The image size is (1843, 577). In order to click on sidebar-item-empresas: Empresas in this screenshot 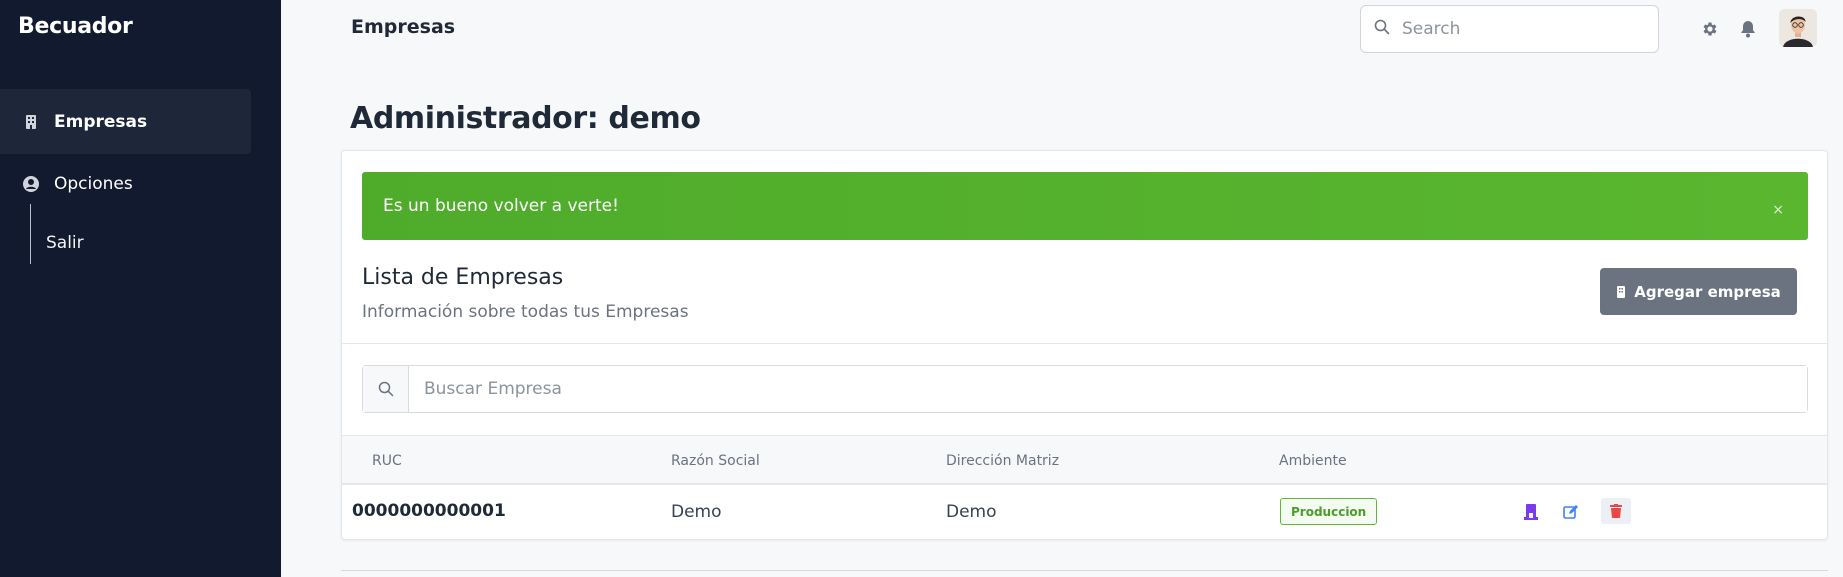, I will do `click(125, 121)`.